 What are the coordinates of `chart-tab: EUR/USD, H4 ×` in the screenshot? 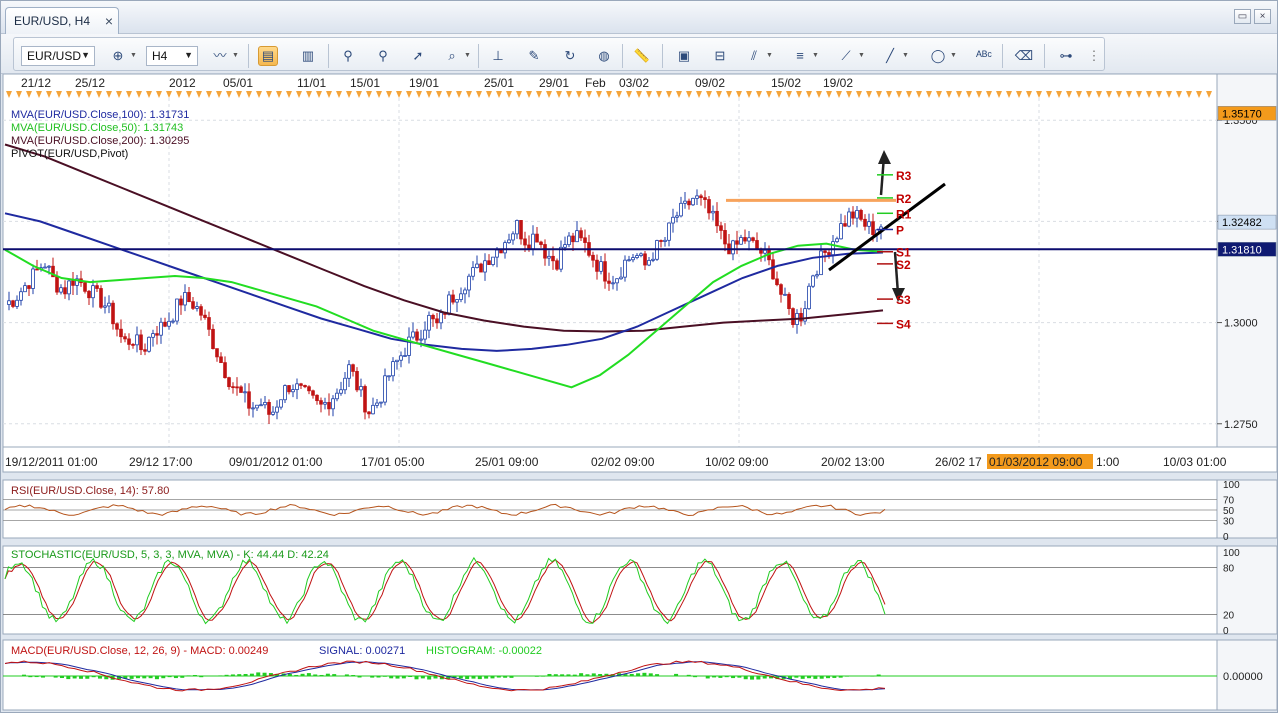 It's located at (62, 20).